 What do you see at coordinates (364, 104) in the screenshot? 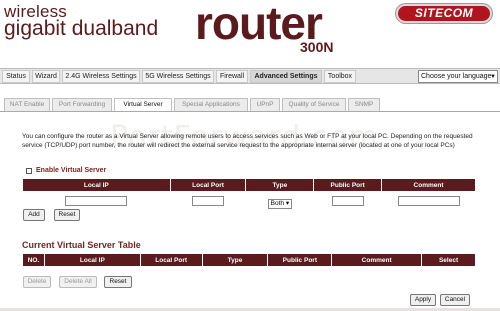
I see `tab-snmp: SNMP` at bounding box center [364, 104].